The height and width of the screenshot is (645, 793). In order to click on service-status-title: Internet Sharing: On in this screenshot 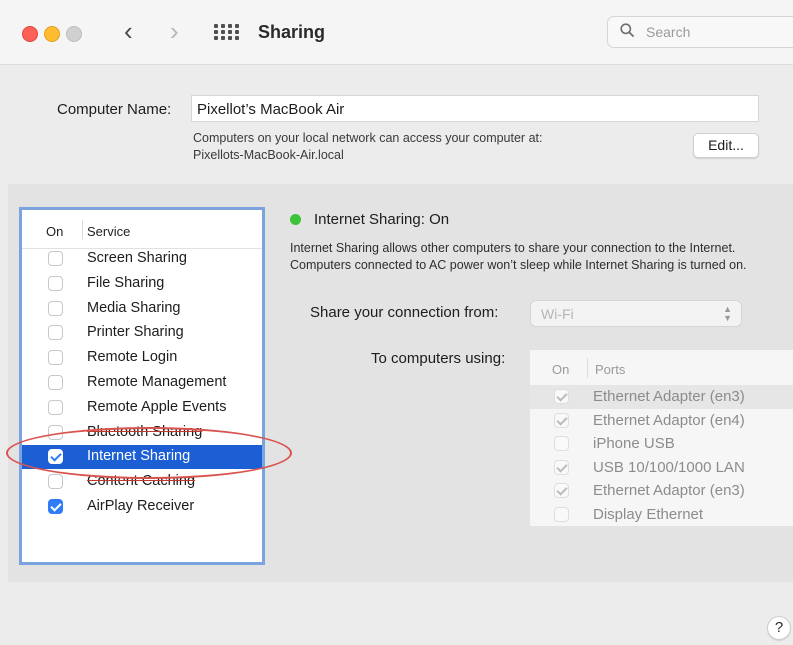, I will do `click(382, 219)`.